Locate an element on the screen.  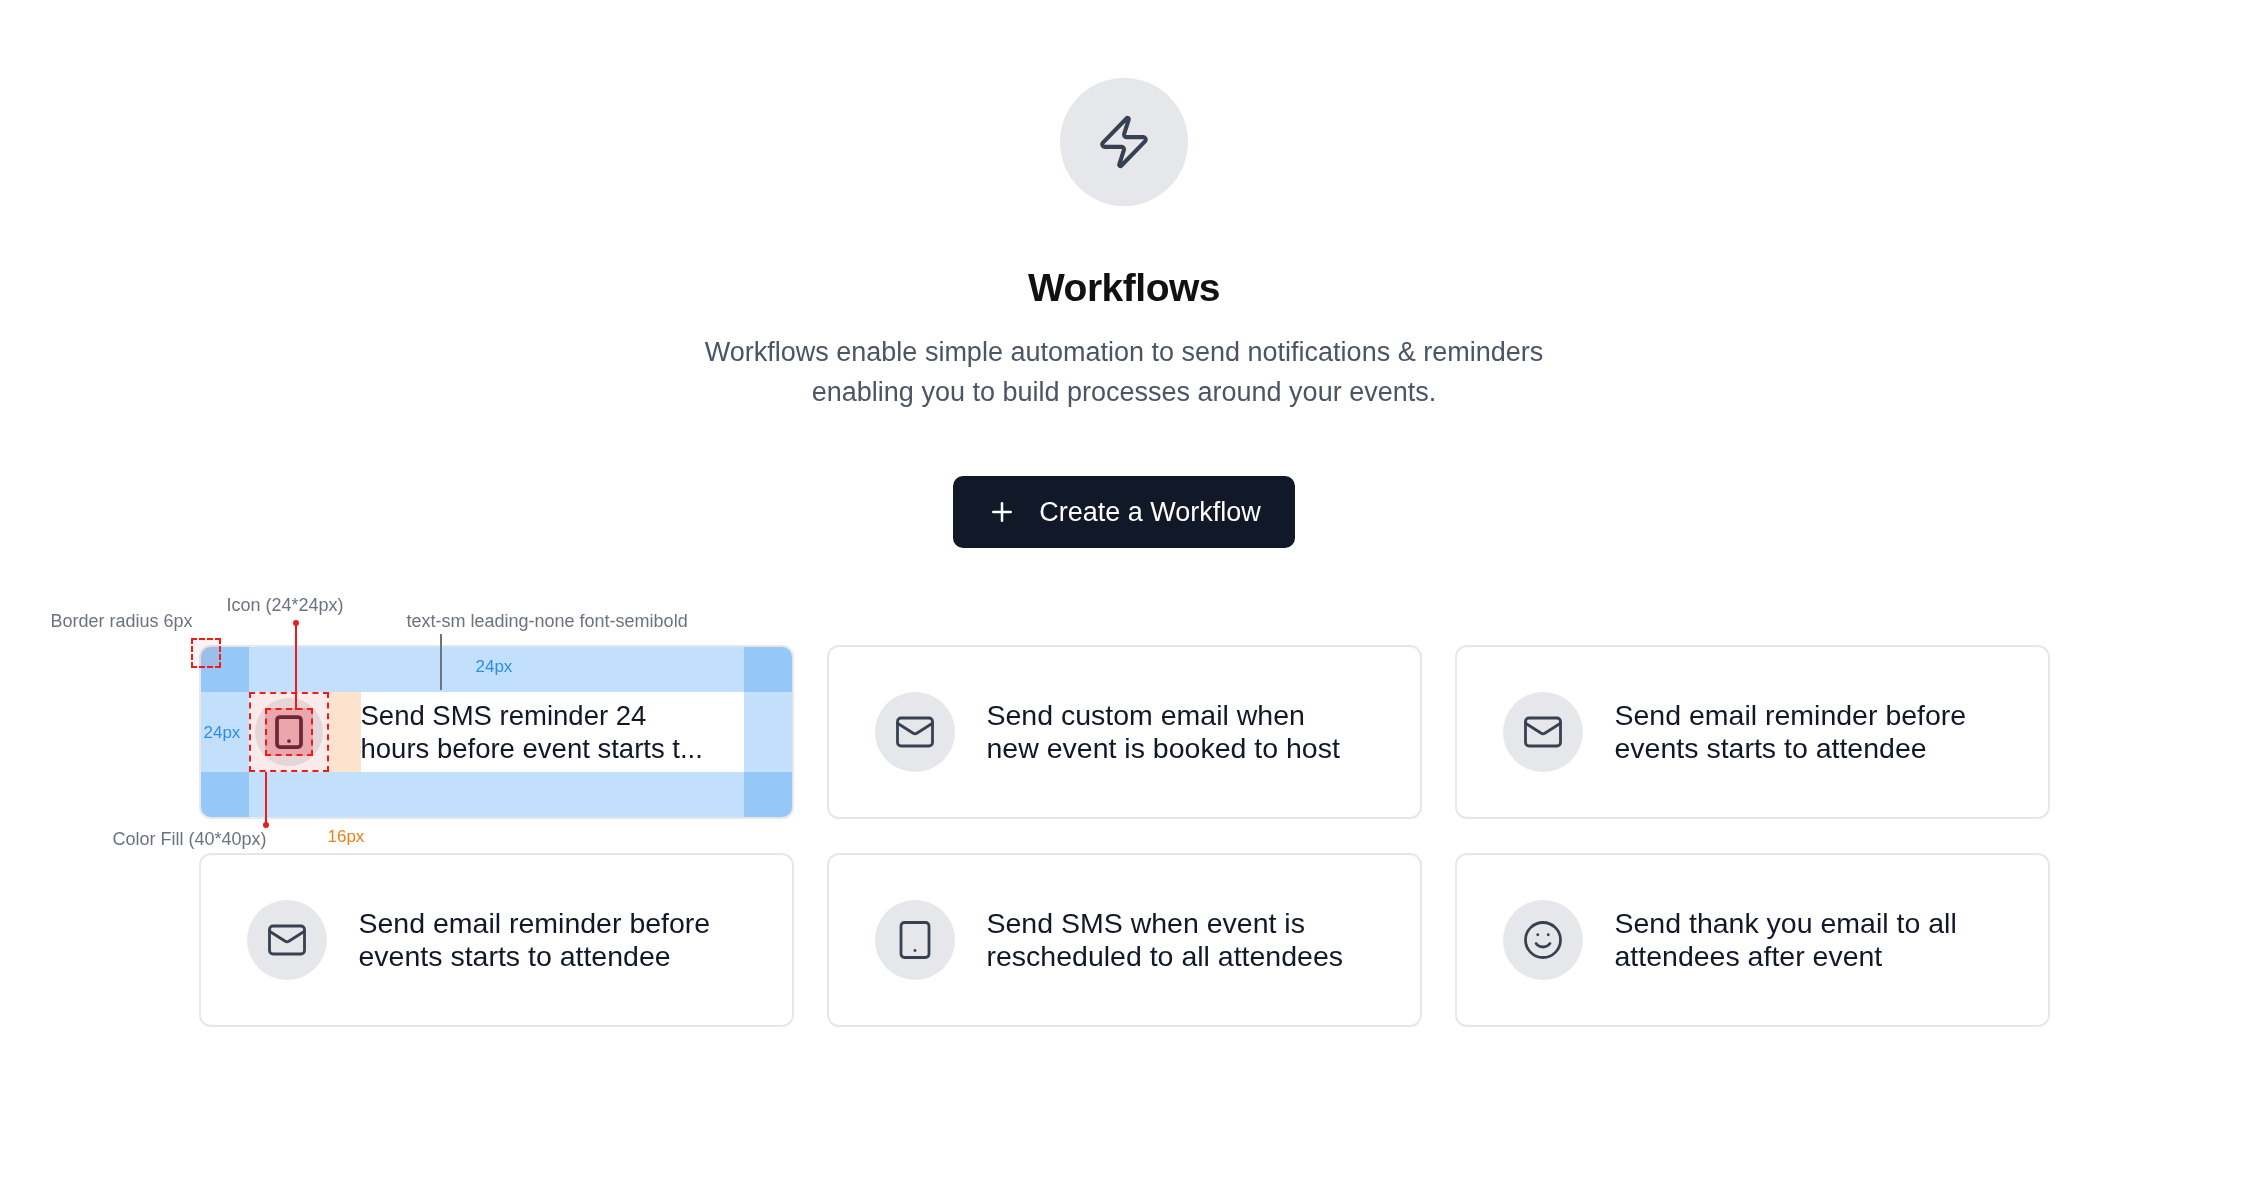
template-title: Send custom email when new event is booked to host is located at coordinates (1163, 732).